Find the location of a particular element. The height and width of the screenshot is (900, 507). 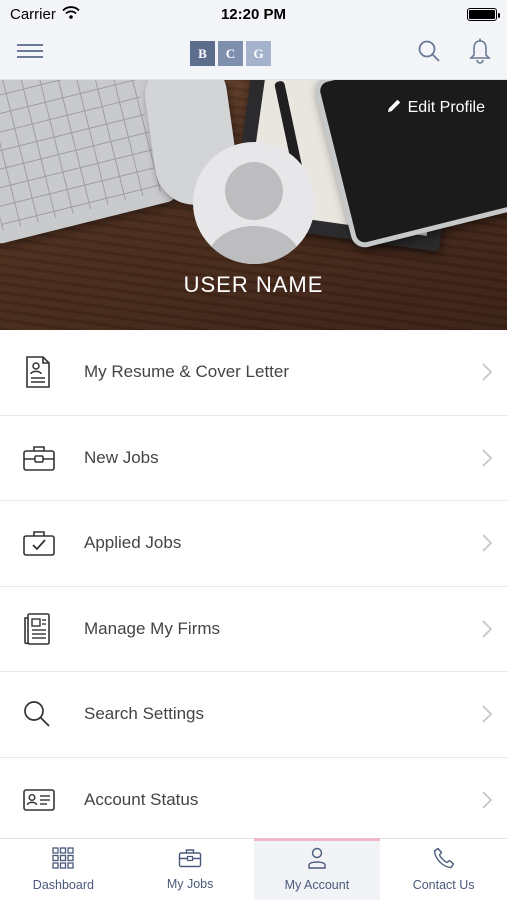

tab-my-account: My Account is located at coordinates (317, 869).